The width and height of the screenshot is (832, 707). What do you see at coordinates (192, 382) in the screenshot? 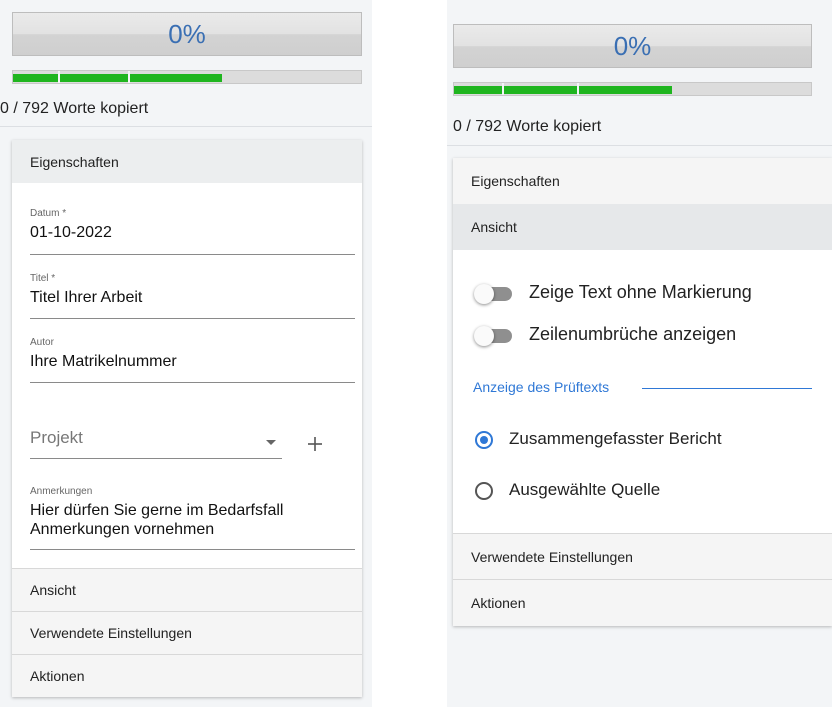
I see `author-underline` at bounding box center [192, 382].